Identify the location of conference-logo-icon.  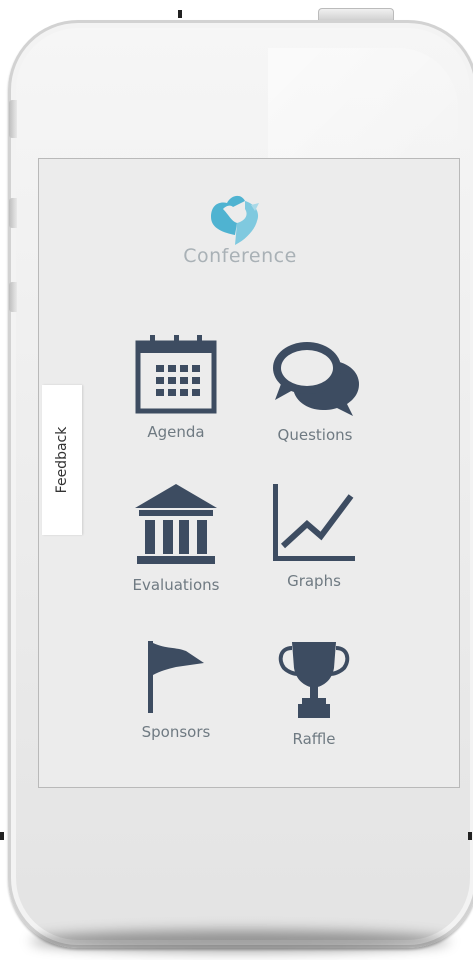
(235, 220).